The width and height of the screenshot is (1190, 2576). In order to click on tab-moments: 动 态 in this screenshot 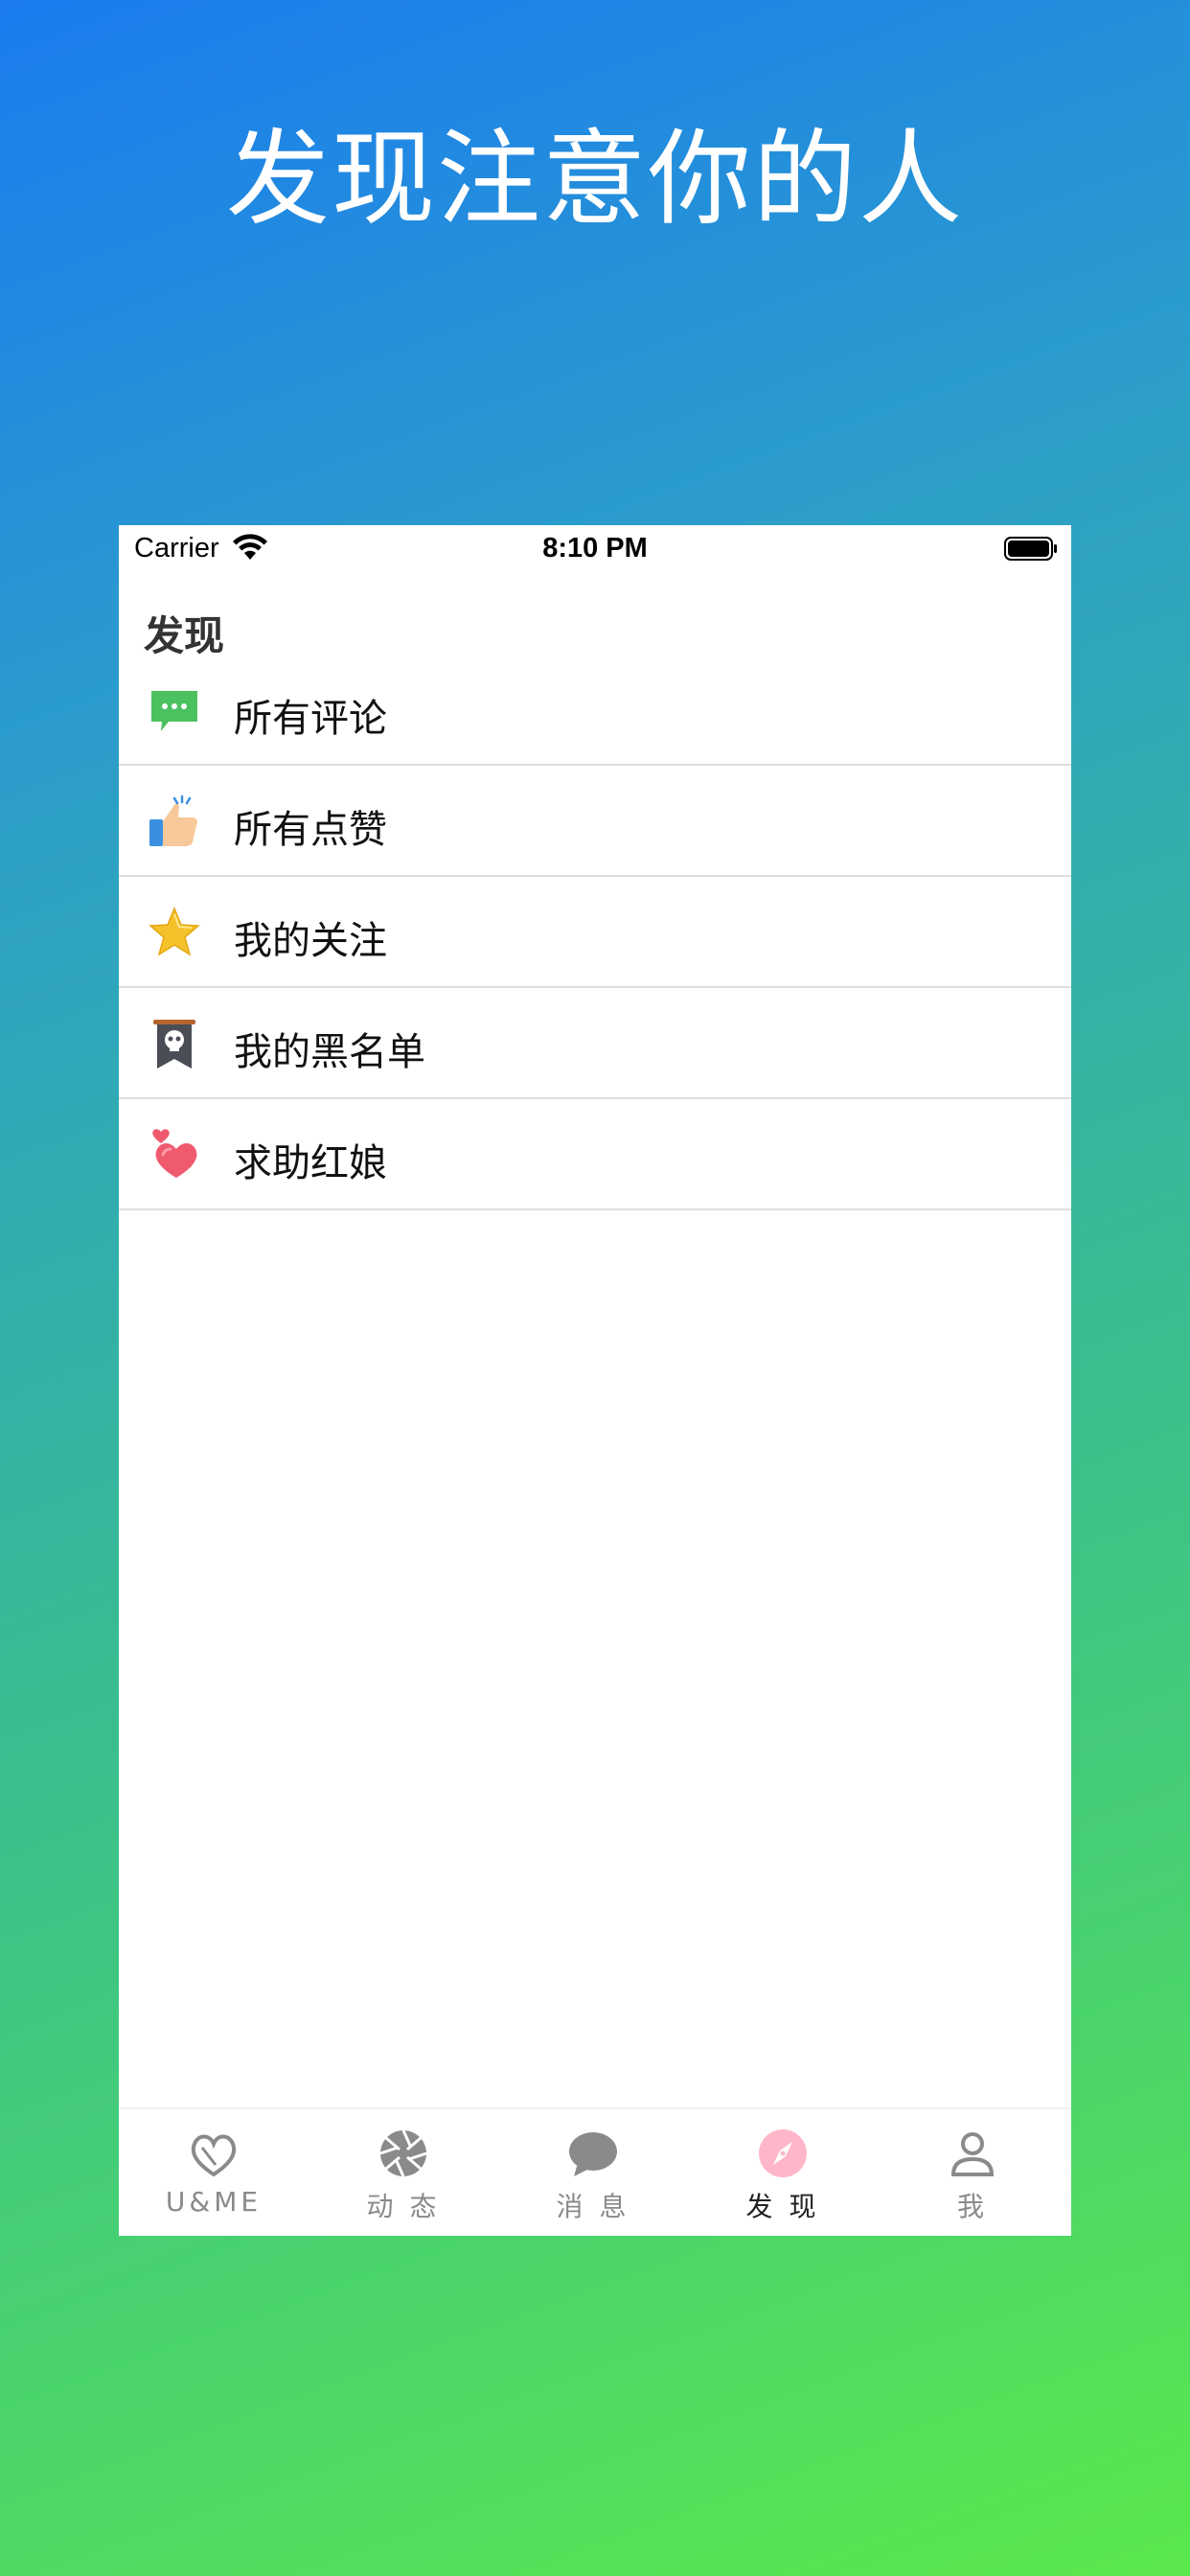, I will do `click(404, 2172)`.